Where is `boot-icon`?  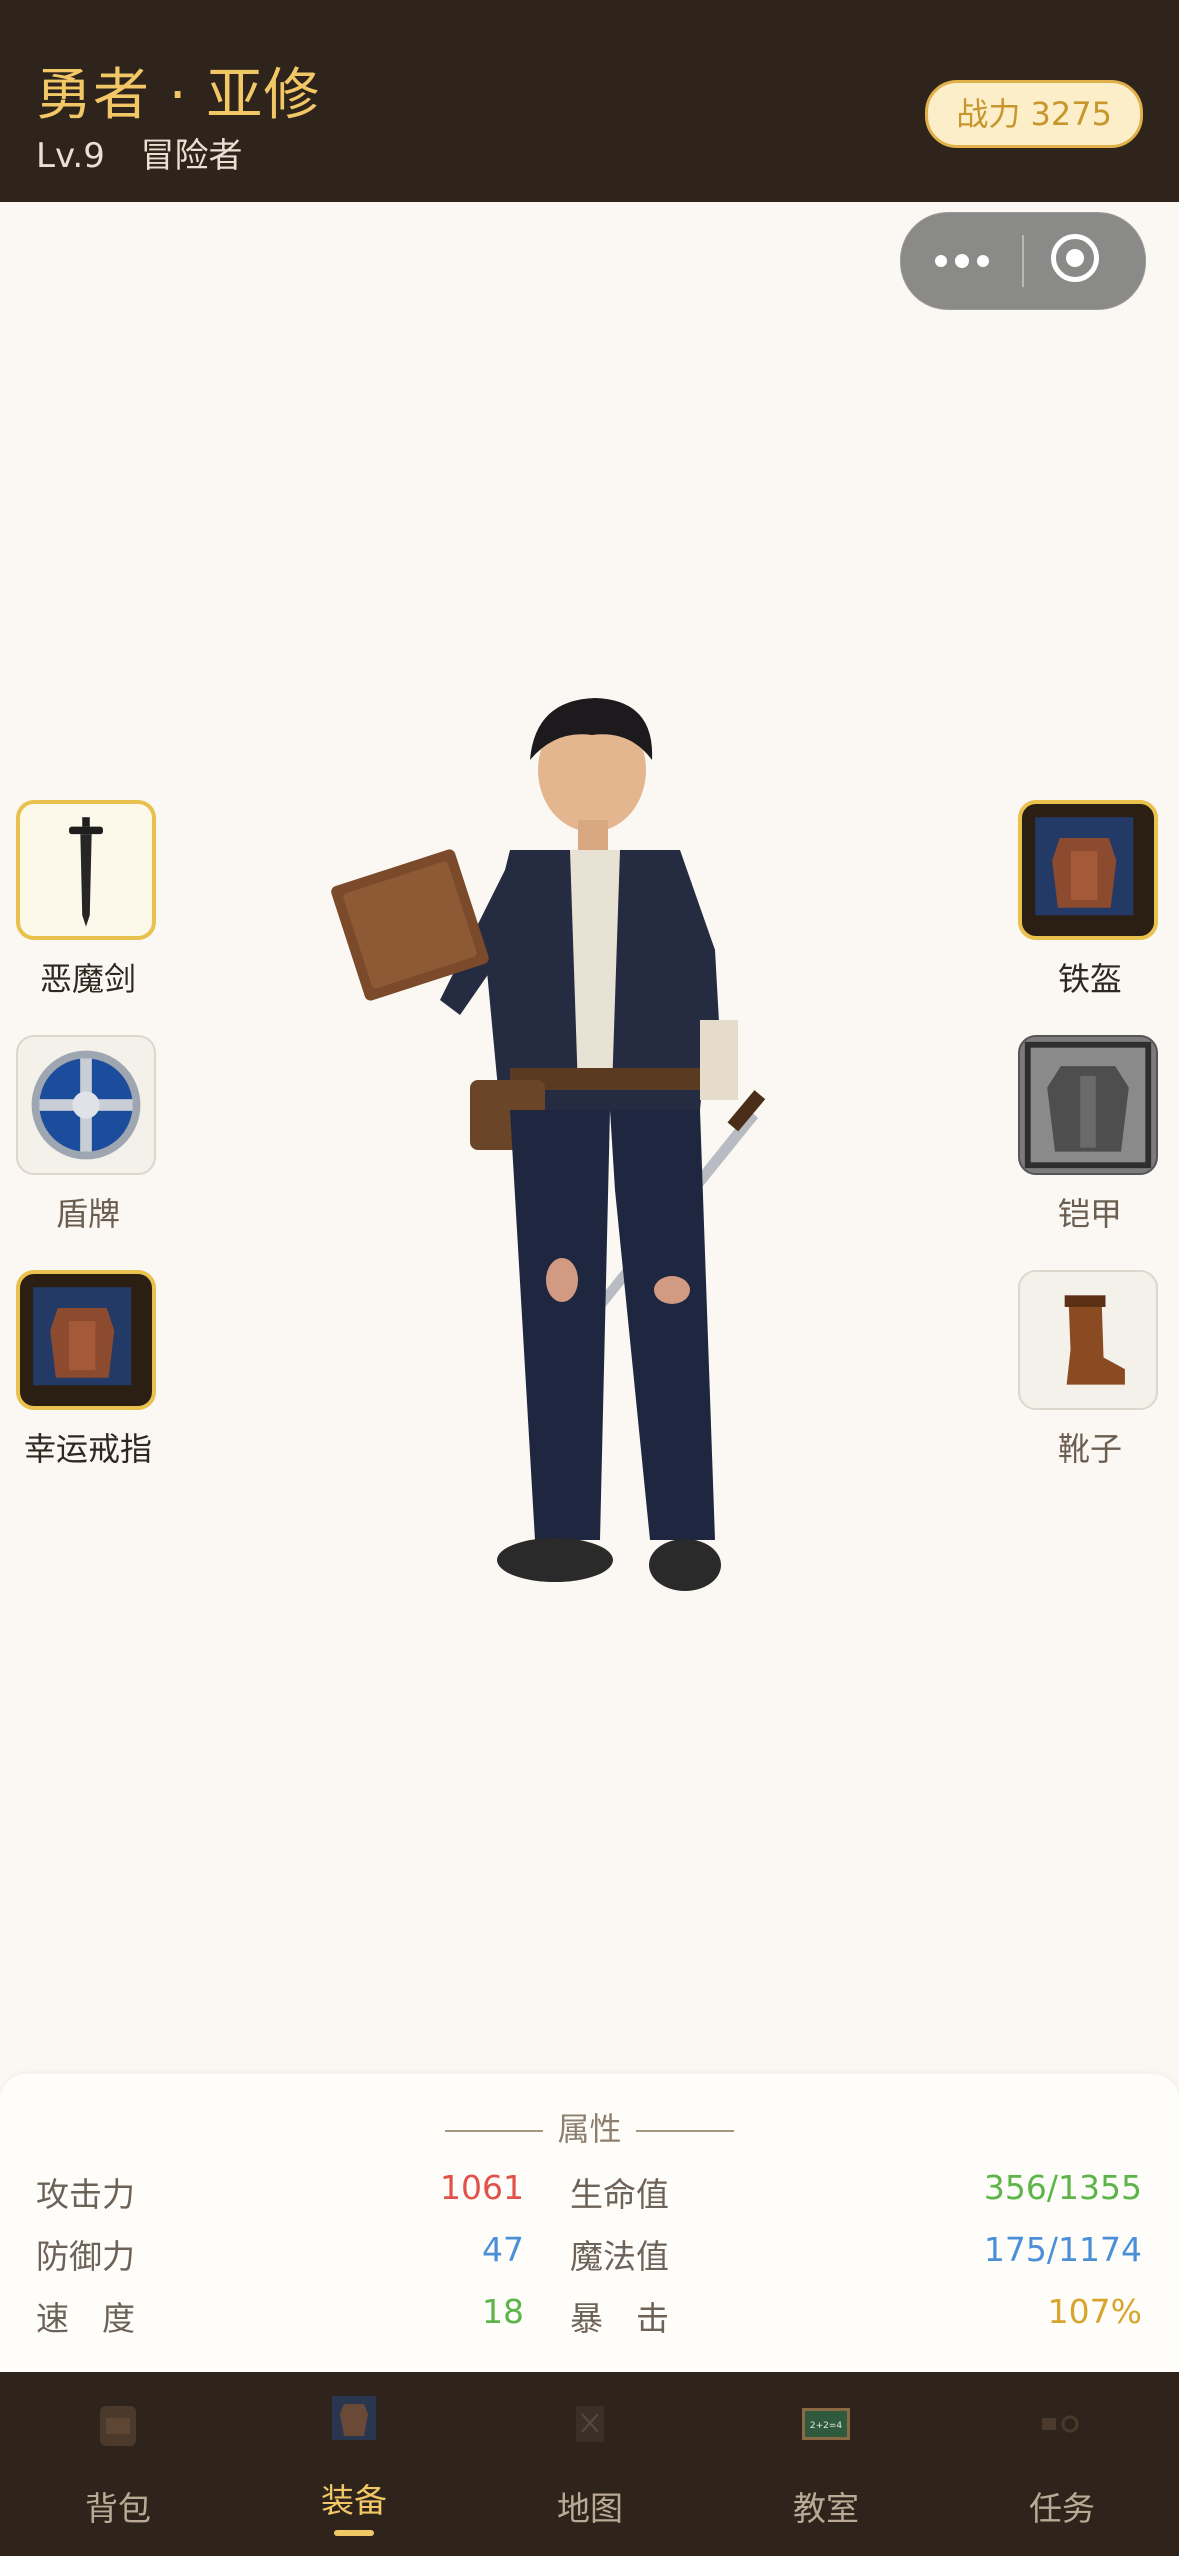 boot-icon is located at coordinates (1088, 1340).